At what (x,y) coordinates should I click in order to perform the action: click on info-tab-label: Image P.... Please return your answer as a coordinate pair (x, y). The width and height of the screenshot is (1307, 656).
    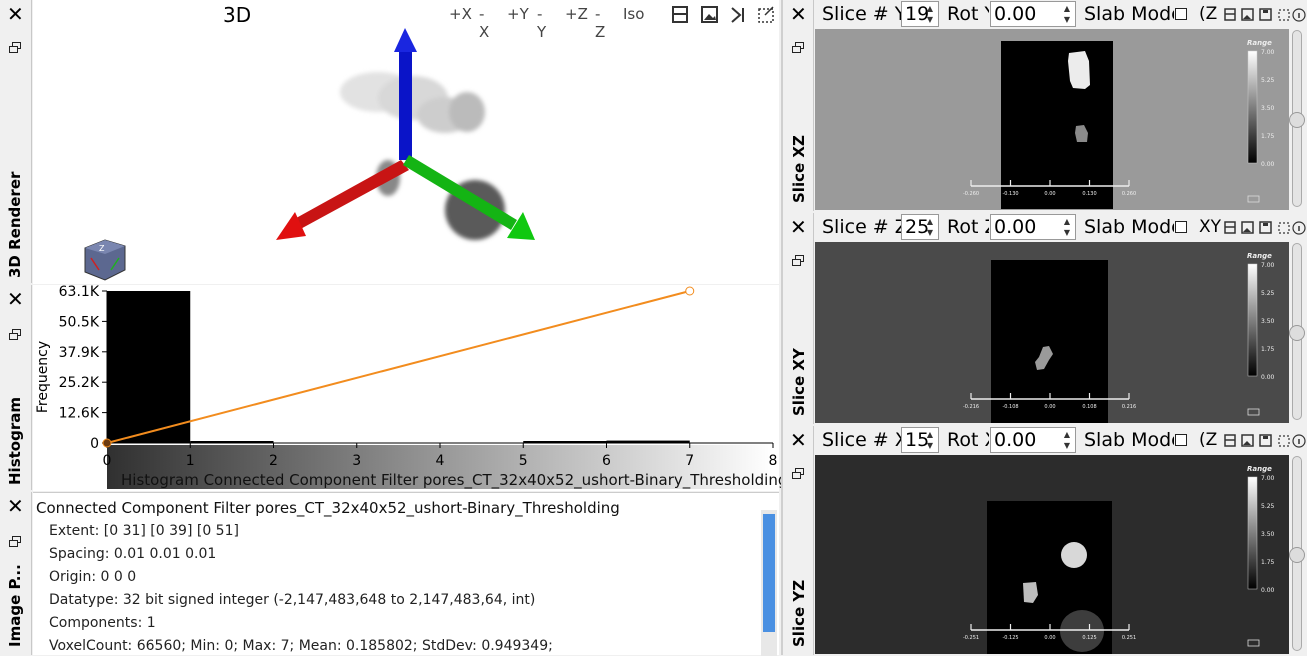
    Looking at the image, I should click on (15, 605).